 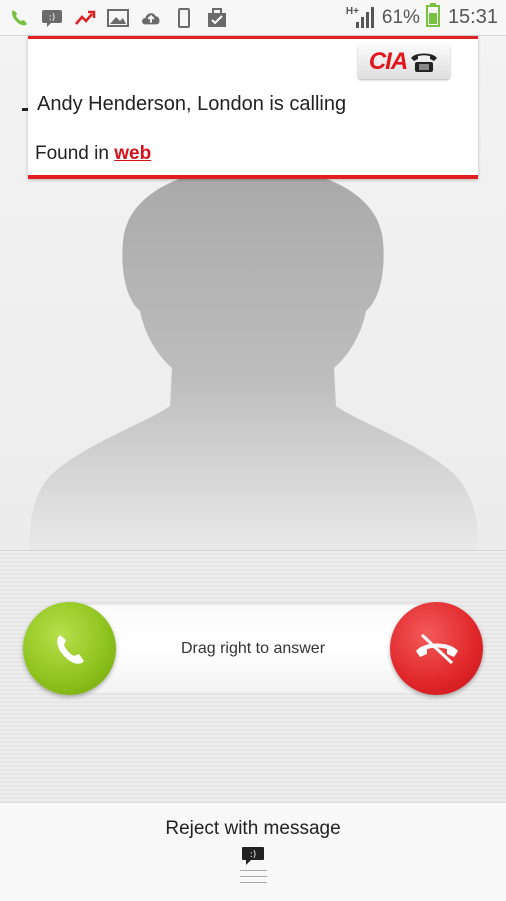 What do you see at coordinates (85, 18) in the screenshot?
I see `missed-call-icon` at bounding box center [85, 18].